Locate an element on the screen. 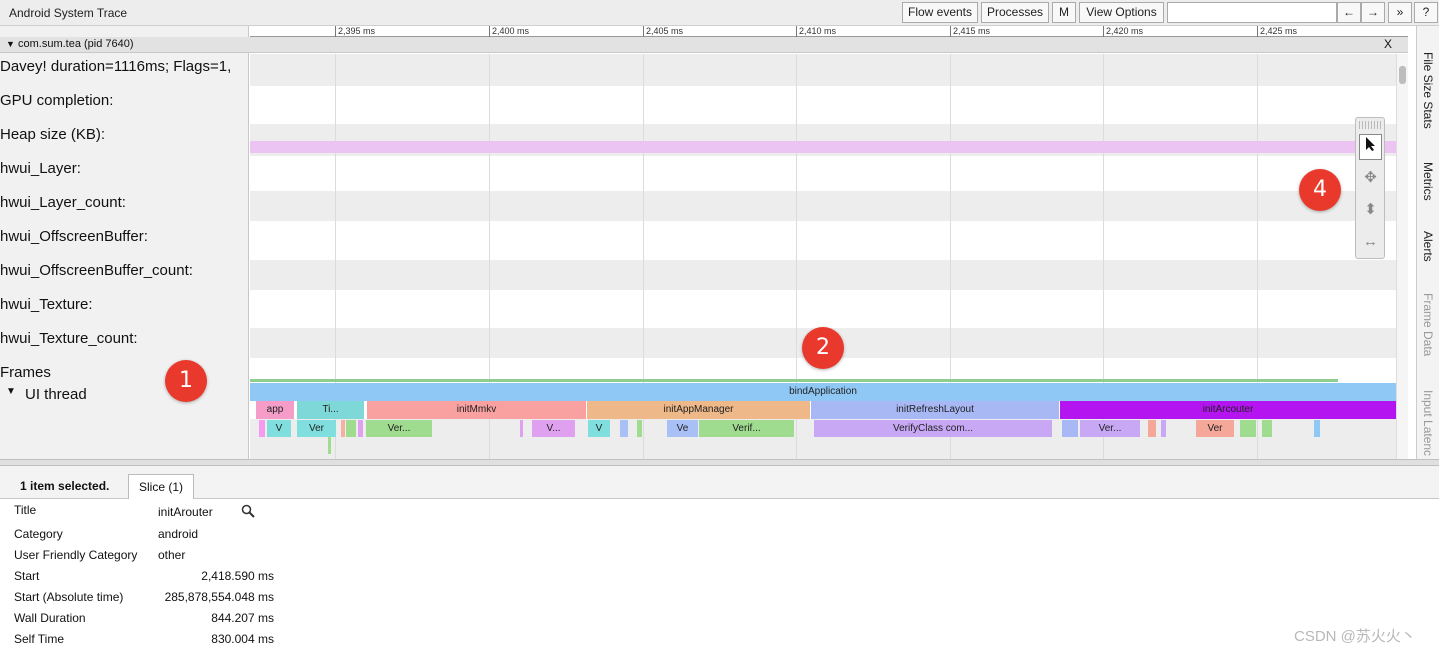 This screenshot has width=1439, height=652. track-scrollbar is located at coordinates (1402, 256).